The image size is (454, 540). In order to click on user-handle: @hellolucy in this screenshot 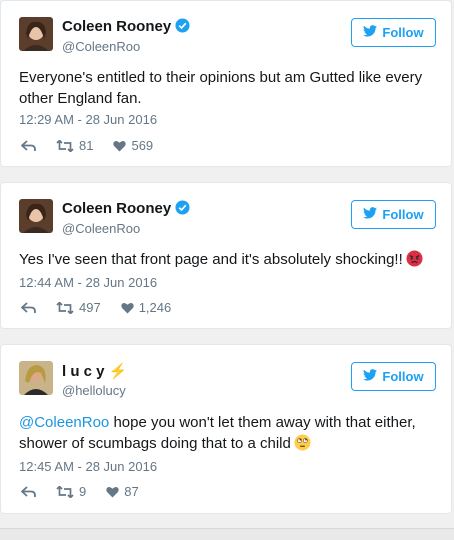, I will do `click(94, 390)`.